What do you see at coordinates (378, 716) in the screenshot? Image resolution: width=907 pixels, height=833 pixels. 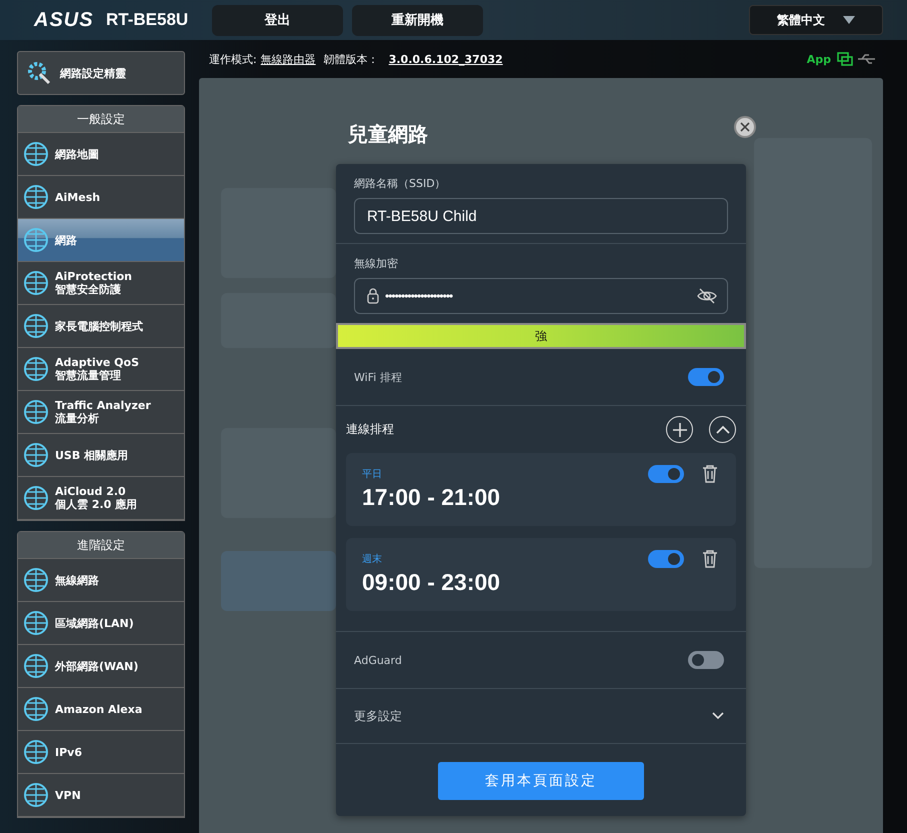 I see `setting-label: 更多設定` at bounding box center [378, 716].